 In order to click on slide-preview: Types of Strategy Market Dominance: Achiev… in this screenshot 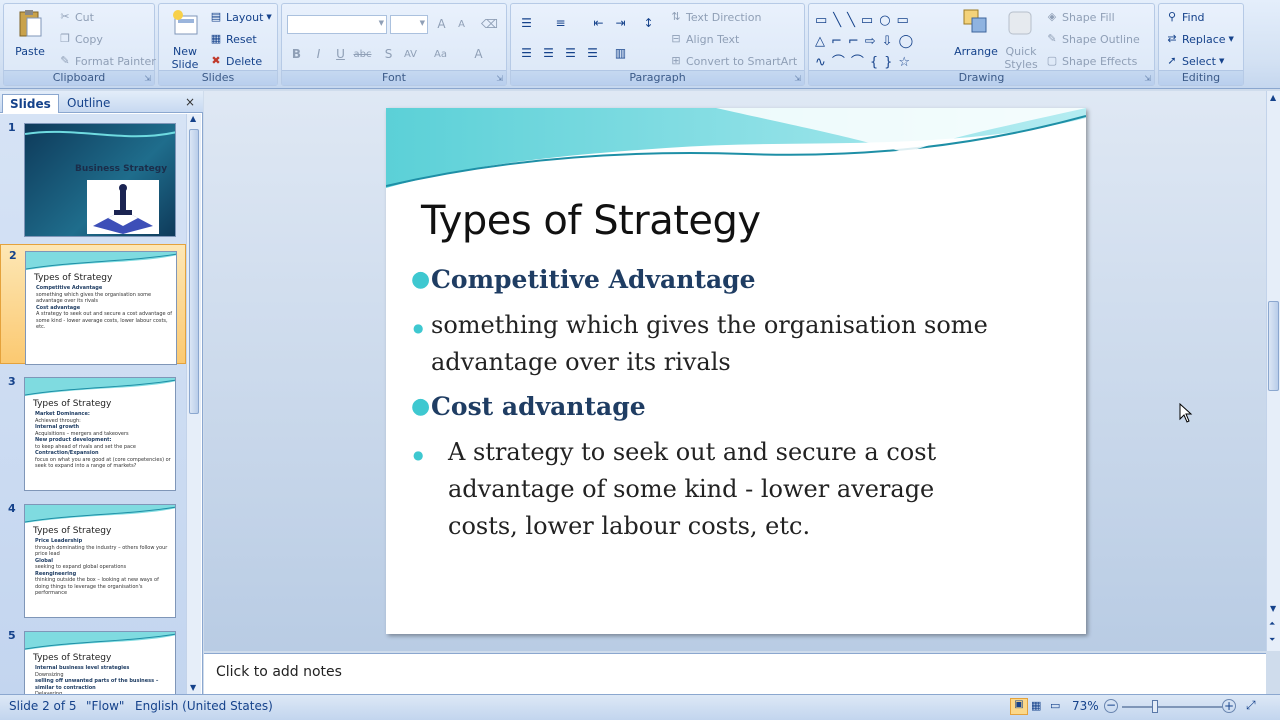, I will do `click(100, 434)`.